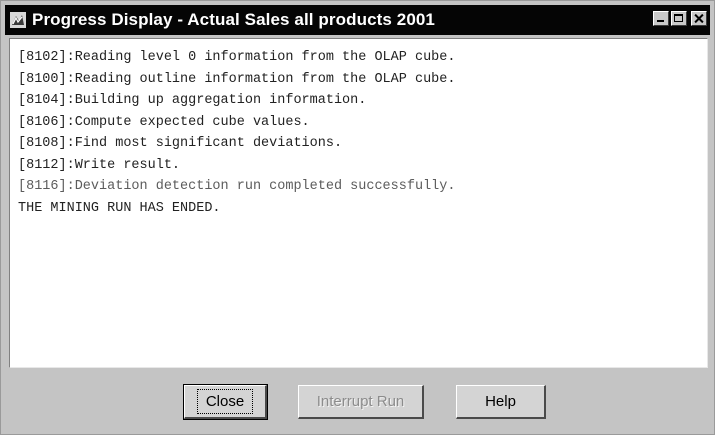  Describe the element at coordinates (180, 143) in the screenshot. I see `log-line: [8108]:Find most significant deviations.` at that location.